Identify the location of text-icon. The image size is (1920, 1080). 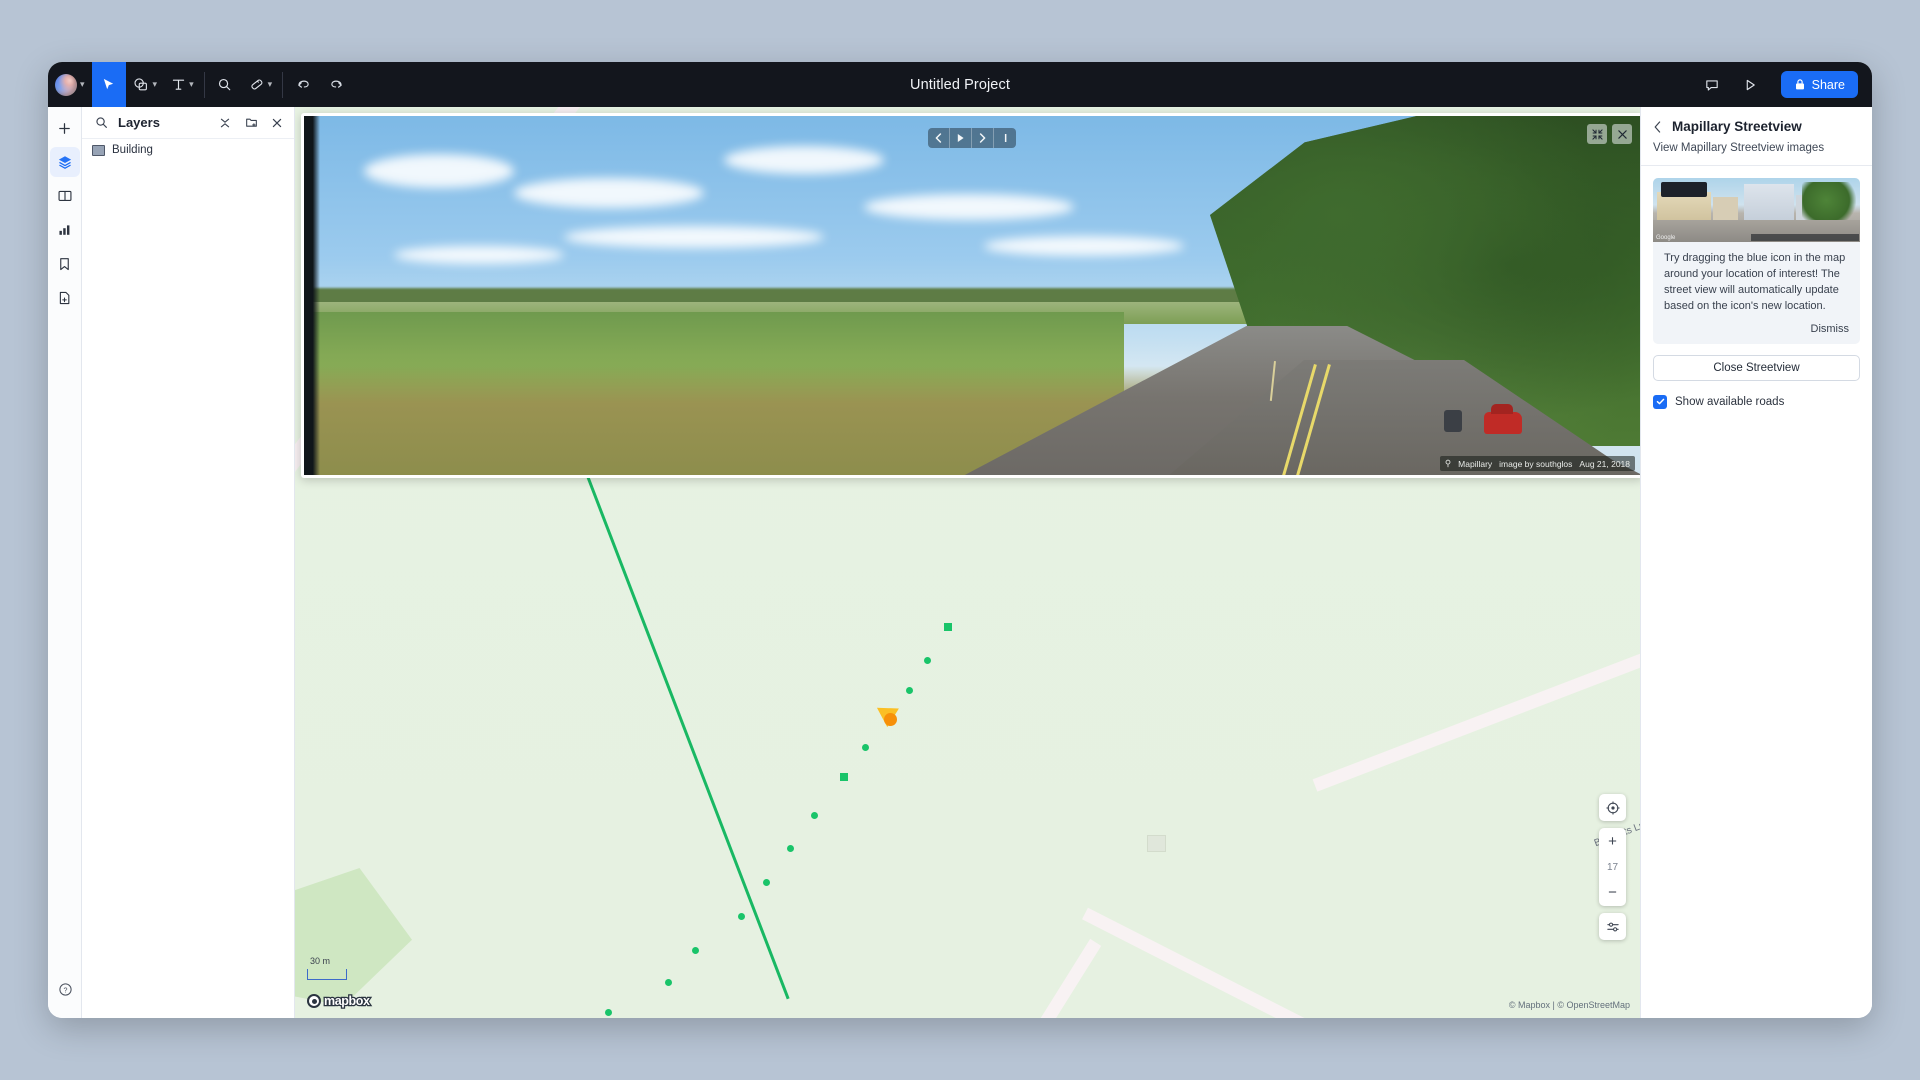
(178, 84).